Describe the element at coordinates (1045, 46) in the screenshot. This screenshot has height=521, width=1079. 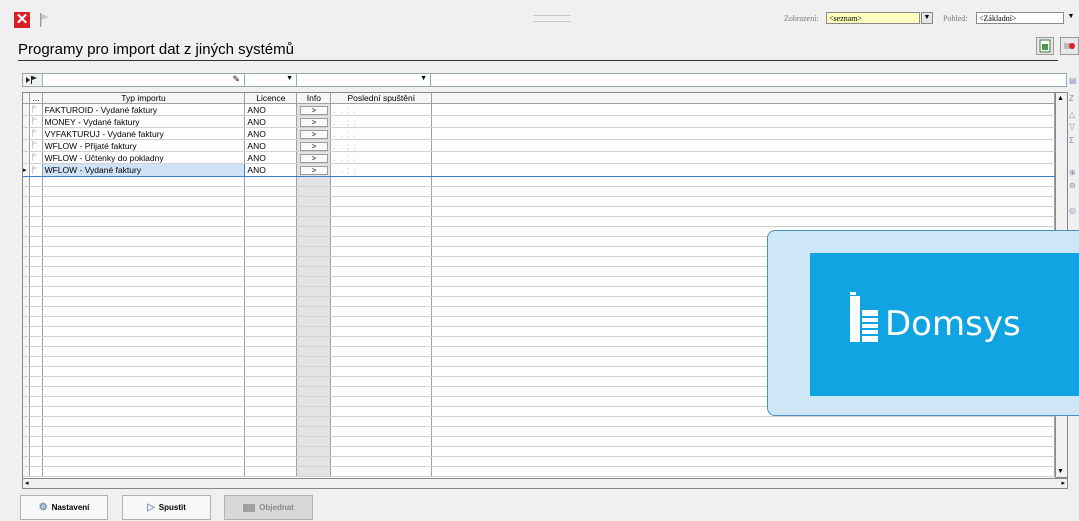
I see `export-icon` at that location.